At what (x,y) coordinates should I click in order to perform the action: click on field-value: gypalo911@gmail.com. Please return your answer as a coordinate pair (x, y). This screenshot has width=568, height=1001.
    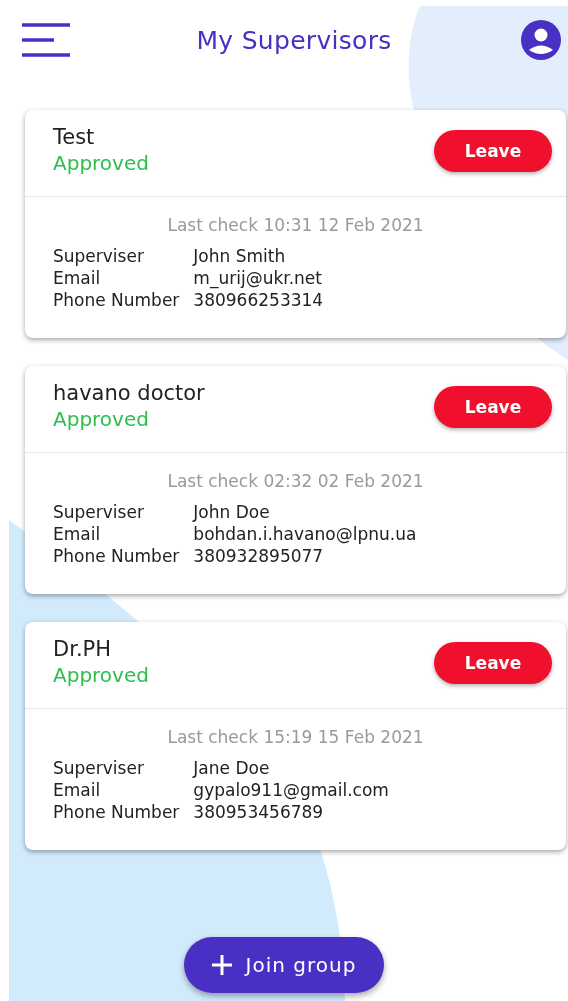
    Looking at the image, I should click on (291, 790).